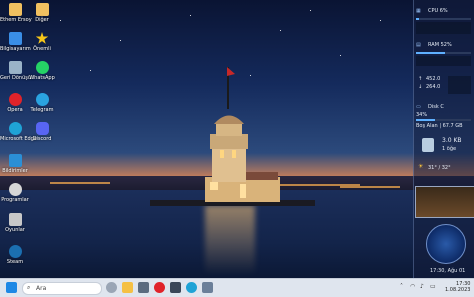 Image resolution: width=474 pixels, height=297 pixels. Describe the element at coordinates (42, 99) in the screenshot. I see `telegram-icon` at that location.